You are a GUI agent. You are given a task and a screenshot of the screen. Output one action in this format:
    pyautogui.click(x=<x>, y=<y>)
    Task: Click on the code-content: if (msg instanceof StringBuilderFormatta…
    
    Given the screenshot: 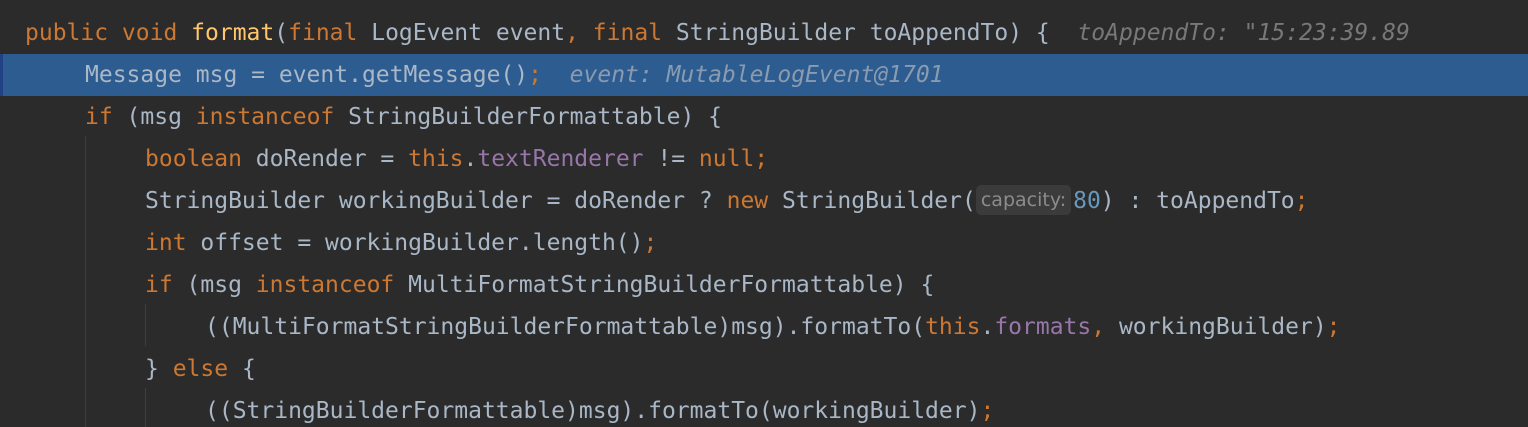 What is the action you would take?
    pyautogui.click(x=403, y=117)
    